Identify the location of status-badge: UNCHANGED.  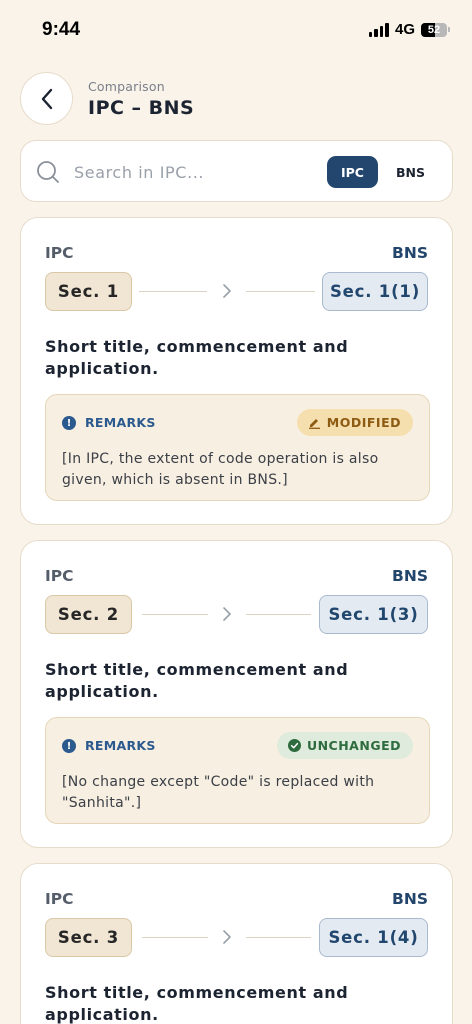
(344, 745).